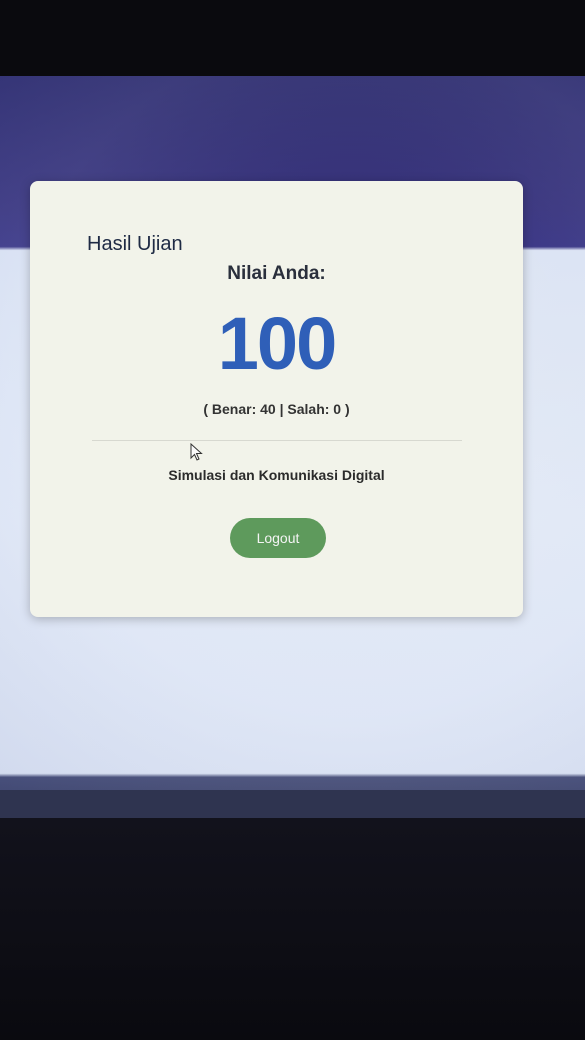  I want to click on subject-name: Simulasi dan Komunikasi Digital, so click(276, 475).